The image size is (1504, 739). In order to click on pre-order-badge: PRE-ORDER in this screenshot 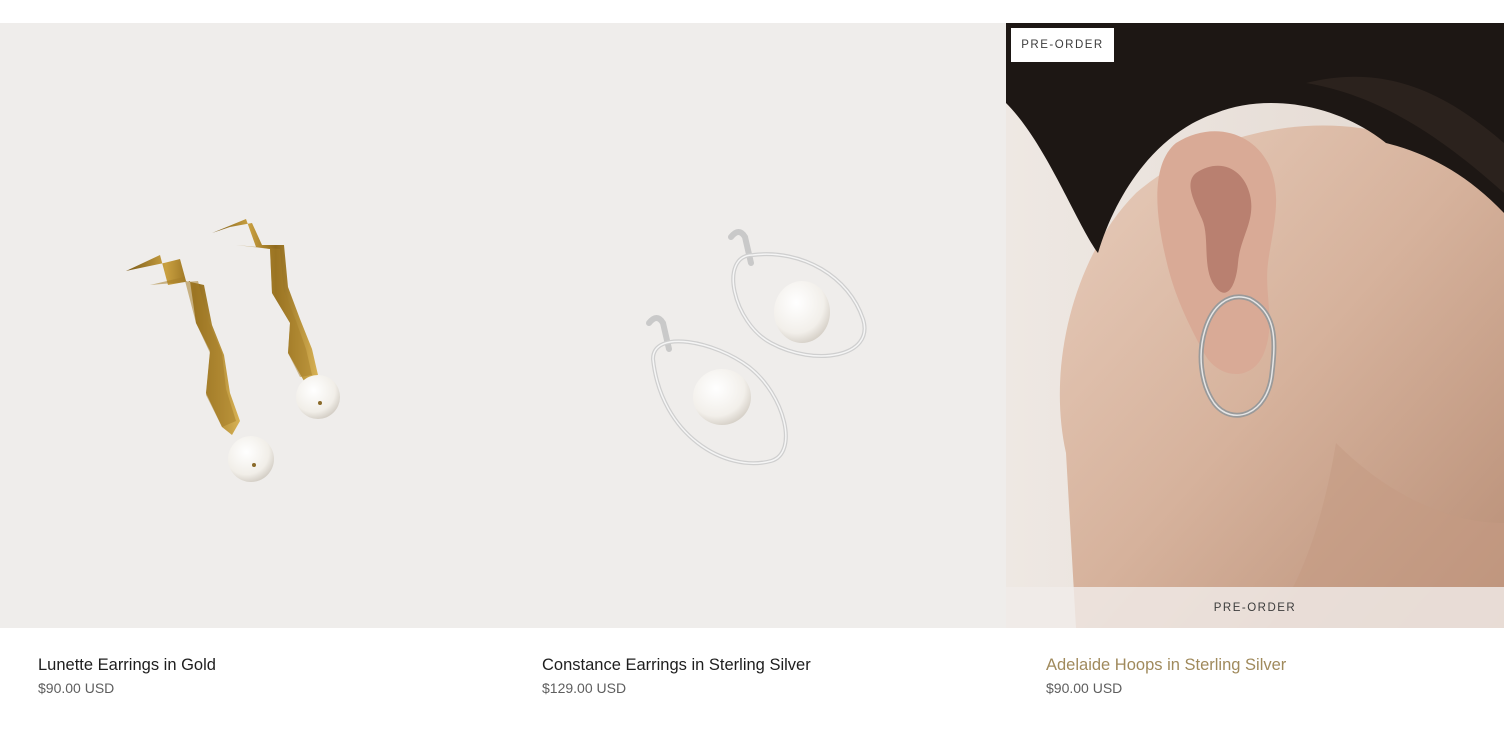, I will do `click(1062, 45)`.